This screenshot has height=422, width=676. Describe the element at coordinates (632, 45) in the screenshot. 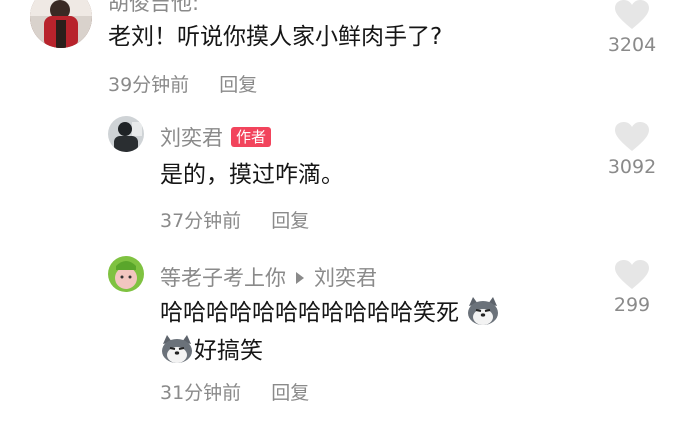

I see `like-count: 3204` at that location.